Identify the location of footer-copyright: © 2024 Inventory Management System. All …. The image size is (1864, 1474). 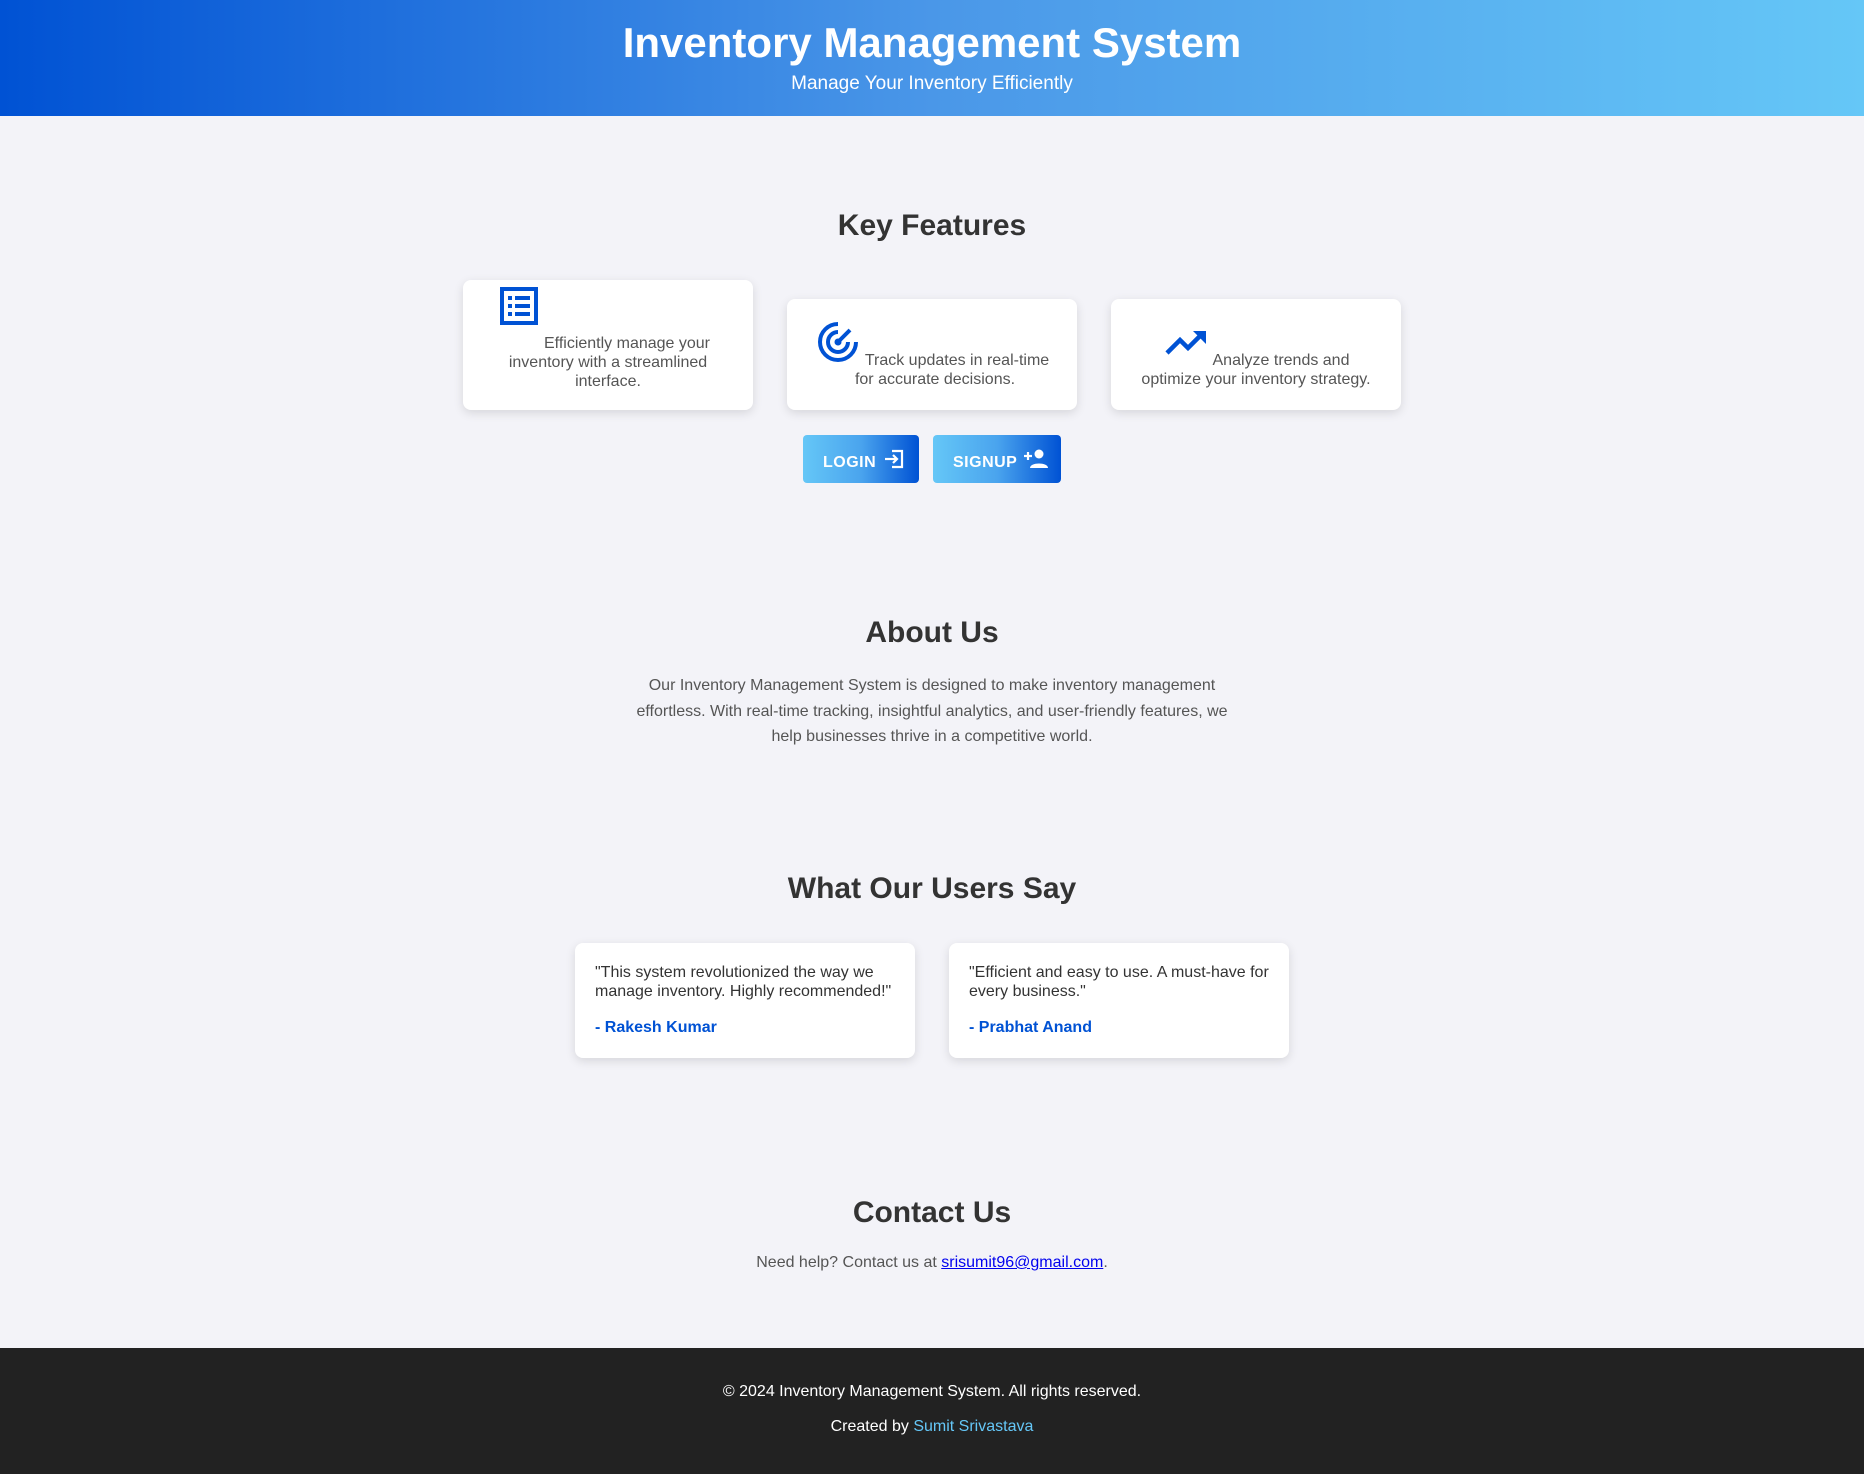
(932, 1391).